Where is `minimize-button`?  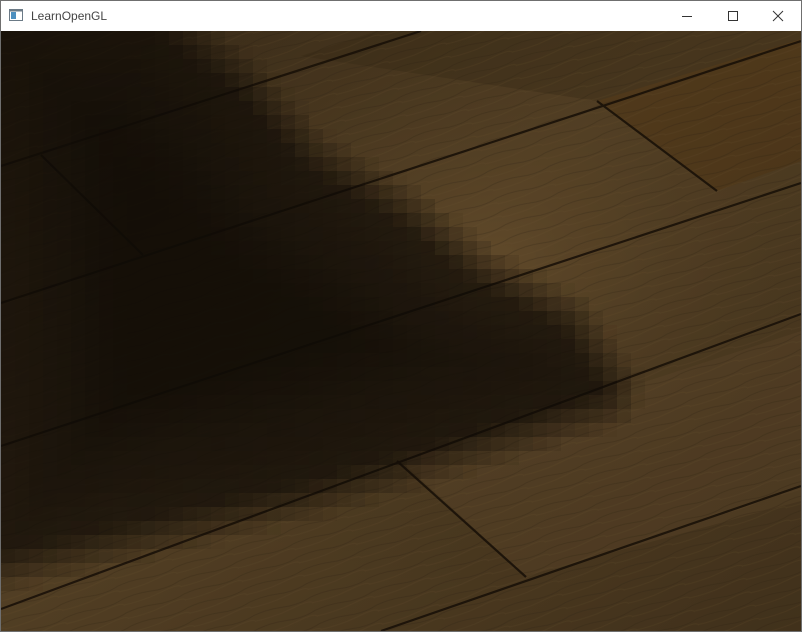 minimize-button is located at coordinates (687, 16).